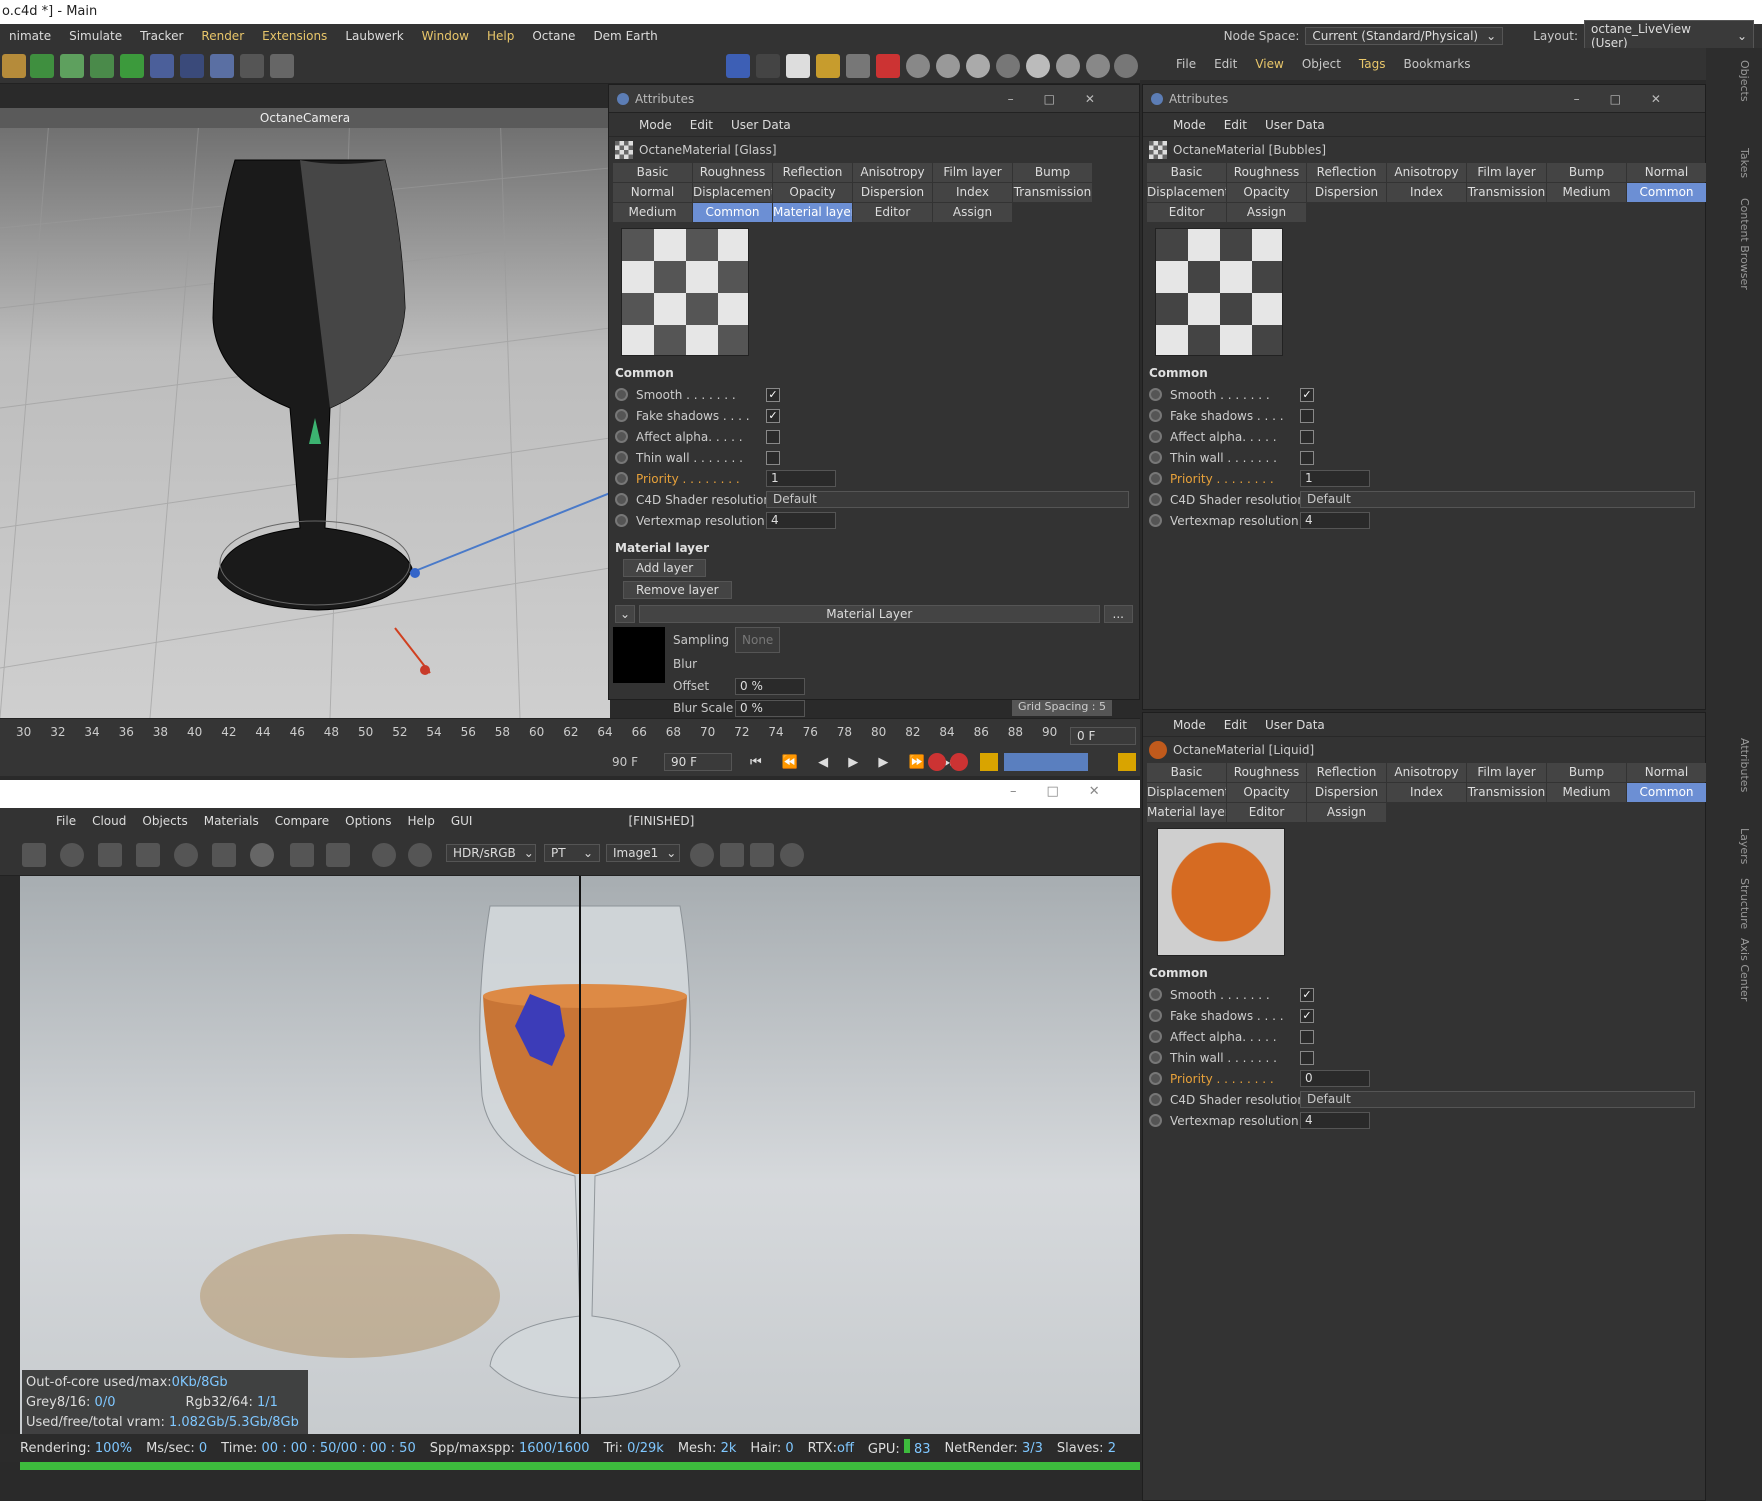 This screenshot has width=1762, height=1501. Describe the element at coordinates (374, 36) in the screenshot. I see `menu-laubwerk: Laubwerk` at that location.